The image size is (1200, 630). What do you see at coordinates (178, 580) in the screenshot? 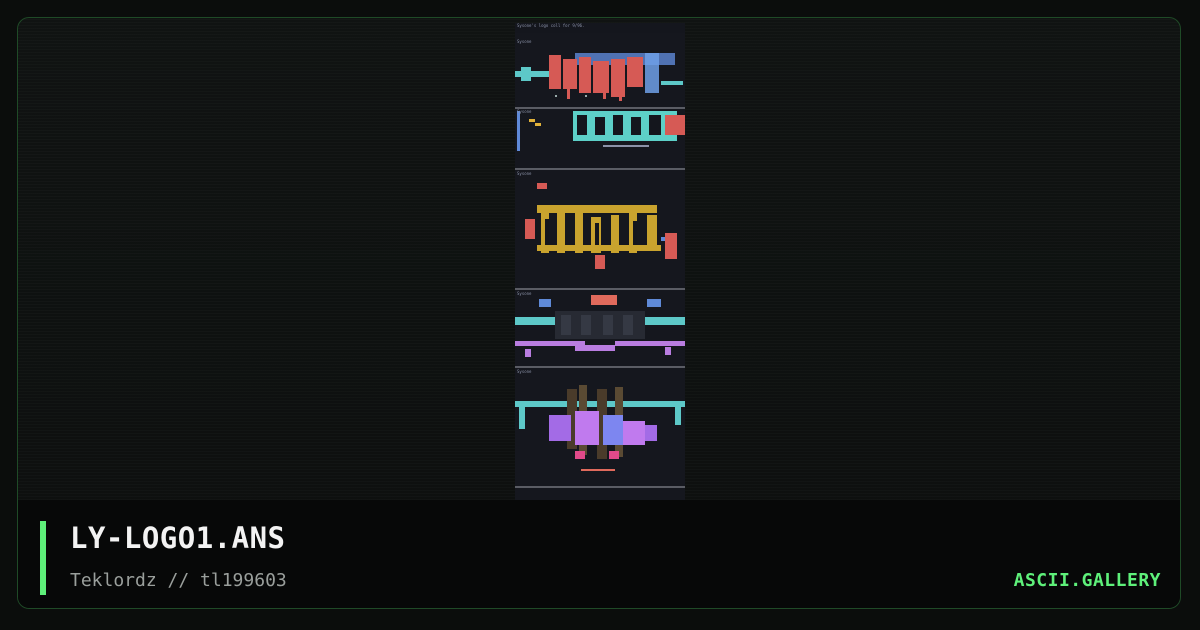
I see `artwork-credit: Teklordz // tl199603` at bounding box center [178, 580].